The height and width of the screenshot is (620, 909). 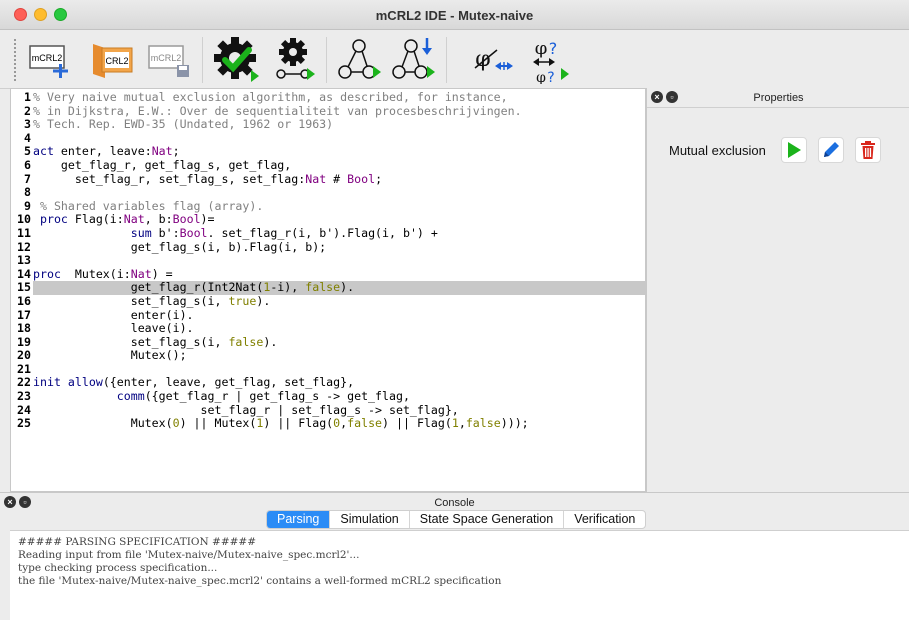 What do you see at coordinates (27, 178) in the screenshot?
I see `line-number: 7` at bounding box center [27, 178].